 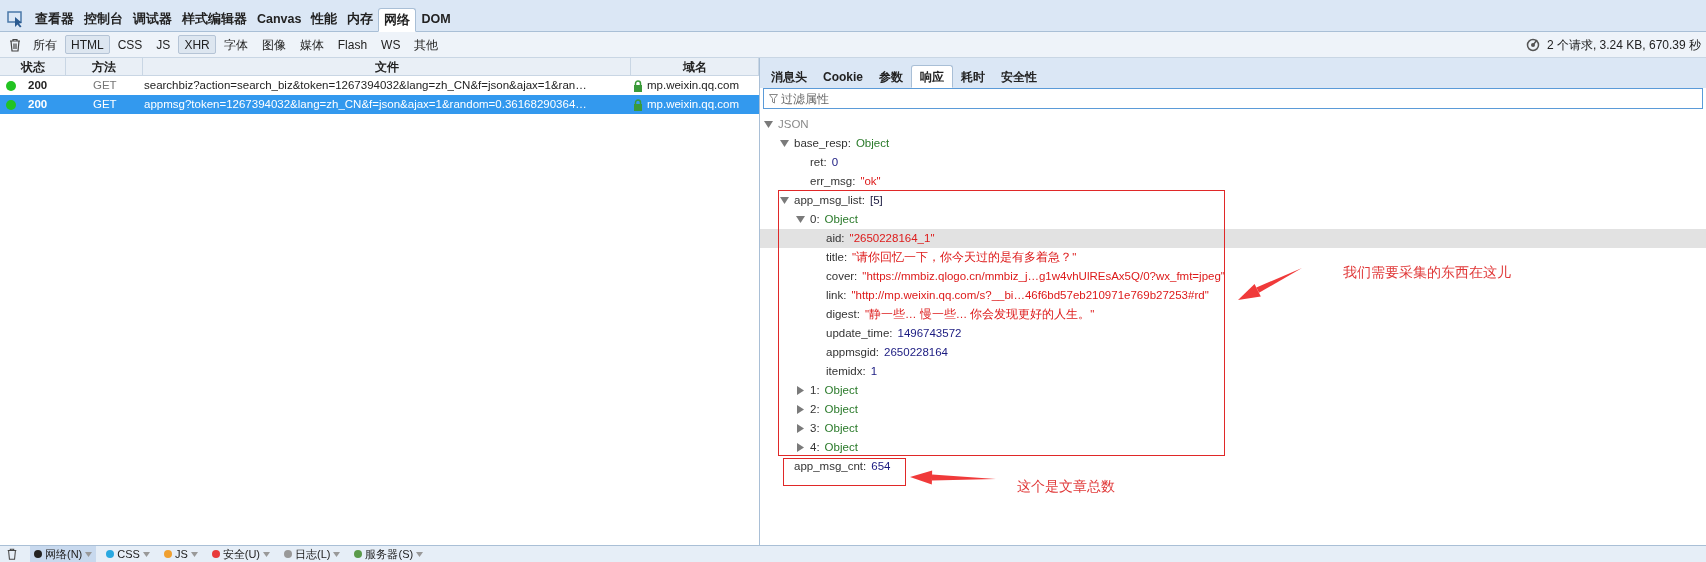 What do you see at coordinates (825, 466) in the screenshot?
I see `tree-row: app_msg_cnt: 654` at bounding box center [825, 466].